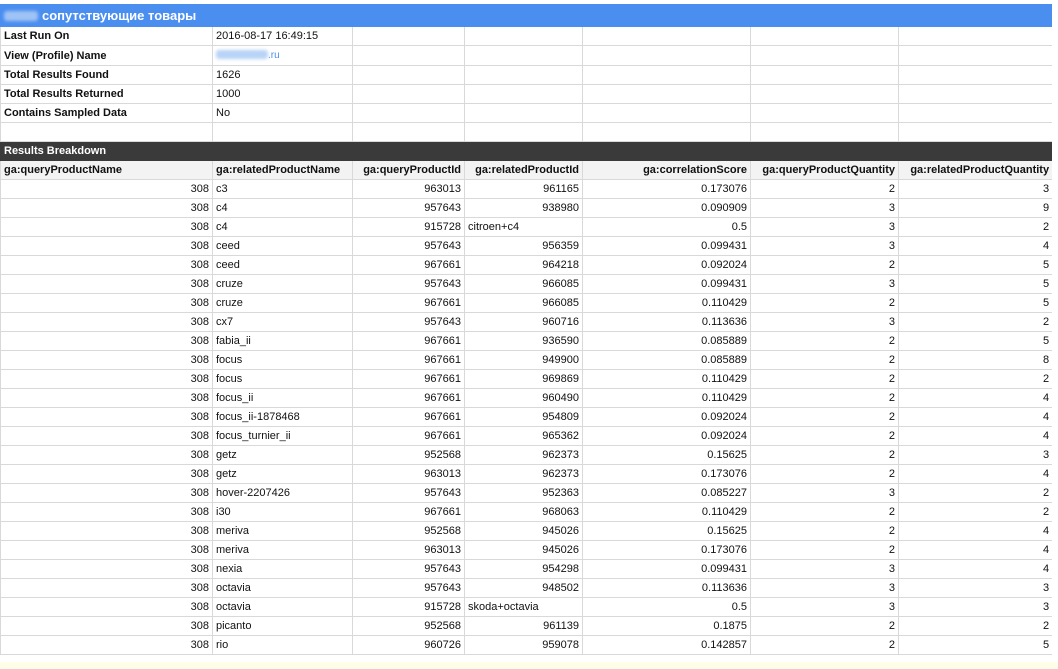 The width and height of the screenshot is (1058, 669). Describe the element at coordinates (106, 55) in the screenshot. I see `meta-label: View (Profile) Name` at that location.